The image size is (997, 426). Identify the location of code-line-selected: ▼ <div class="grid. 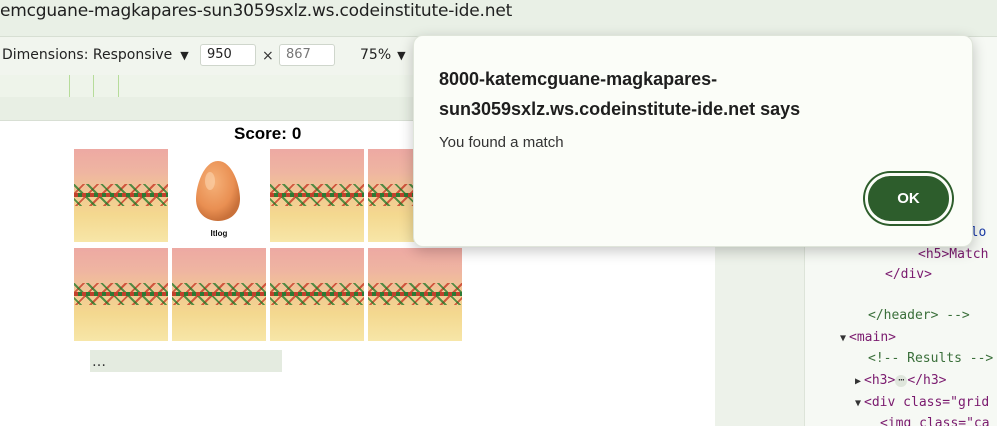
(922, 402).